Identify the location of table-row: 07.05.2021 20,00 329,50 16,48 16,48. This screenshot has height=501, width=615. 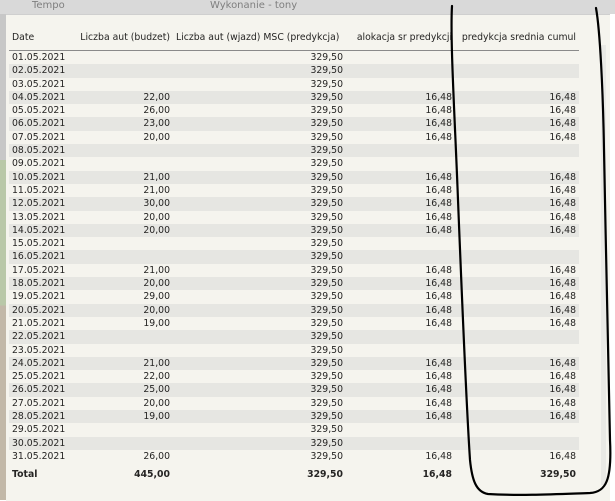
(294, 137).